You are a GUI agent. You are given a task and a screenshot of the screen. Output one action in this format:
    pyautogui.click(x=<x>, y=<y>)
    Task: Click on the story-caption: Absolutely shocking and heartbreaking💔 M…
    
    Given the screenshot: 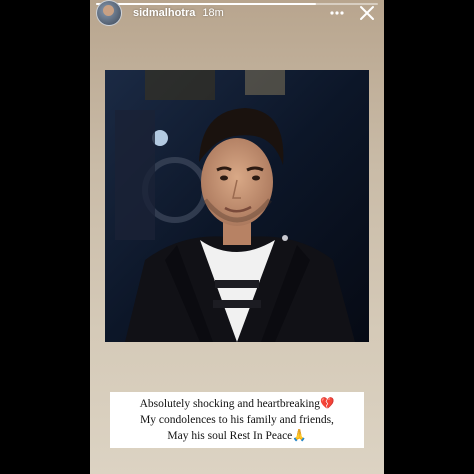 What is the action you would take?
    pyautogui.click(x=237, y=420)
    